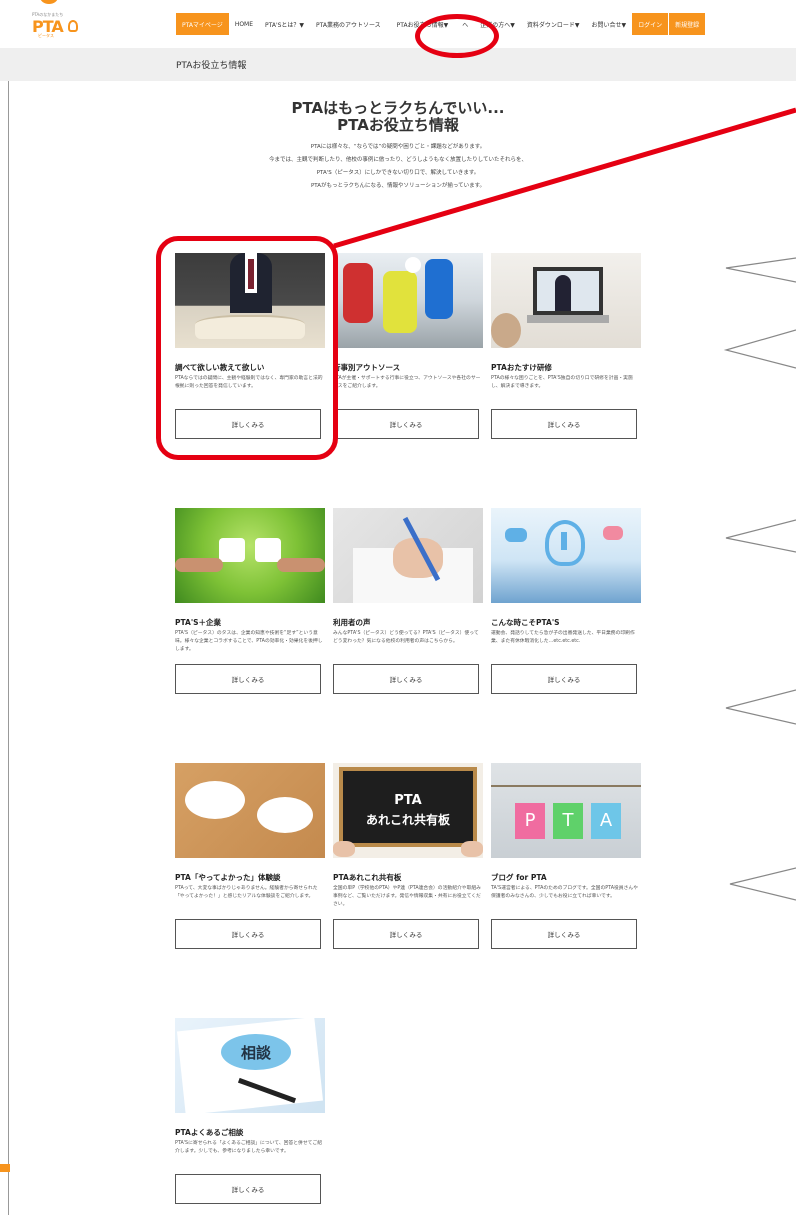  I want to click on callout-lines, so click(759, 579).